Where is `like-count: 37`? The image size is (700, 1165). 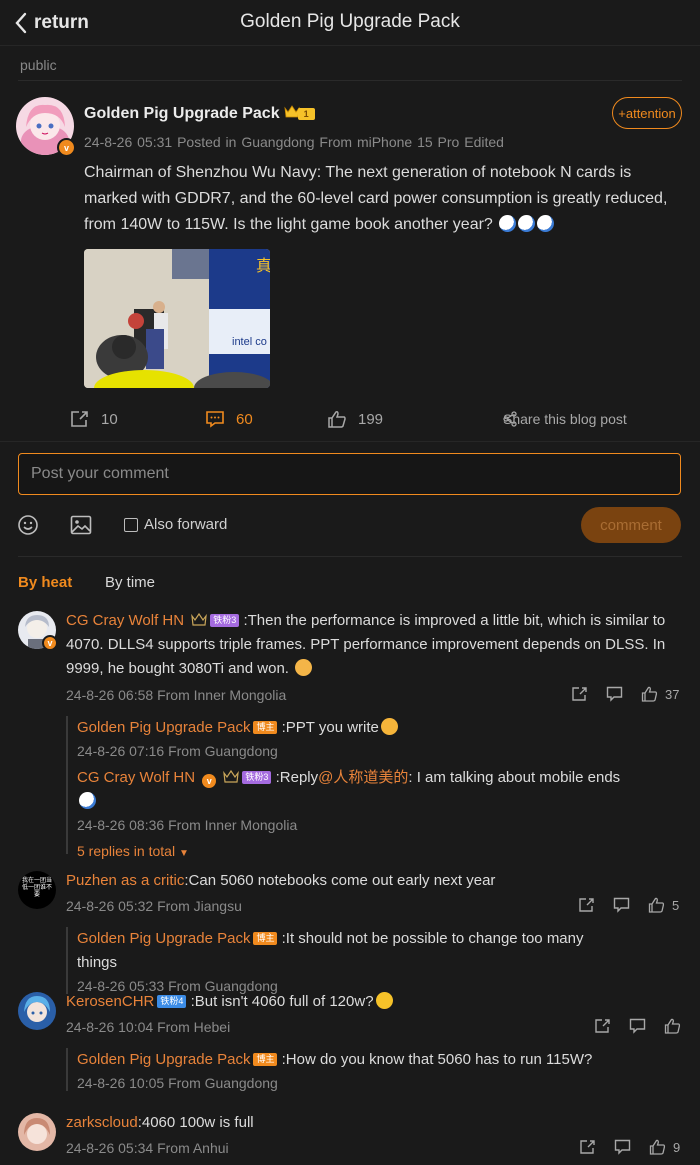 like-count: 37 is located at coordinates (672, 694).